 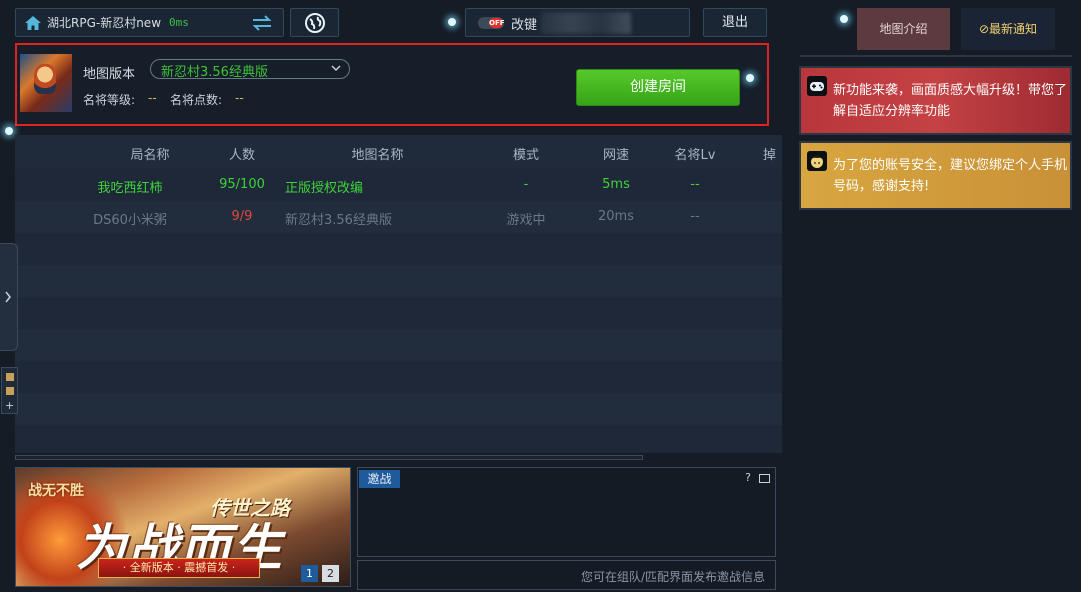 What do you see at coordinates (330, 573) in the screenshot?
I see `banner-page-2: 2` at bounding box center [330, 573].